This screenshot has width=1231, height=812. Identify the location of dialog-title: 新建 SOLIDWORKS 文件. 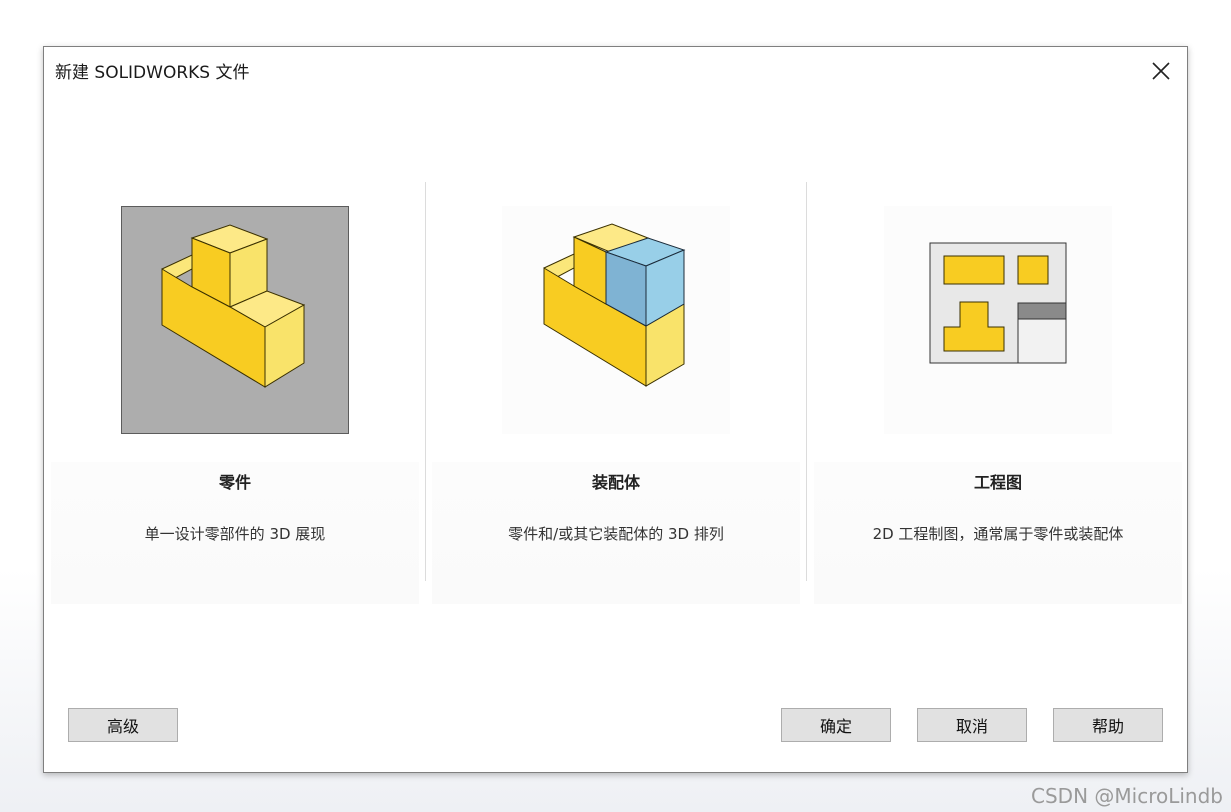
(152, 73).